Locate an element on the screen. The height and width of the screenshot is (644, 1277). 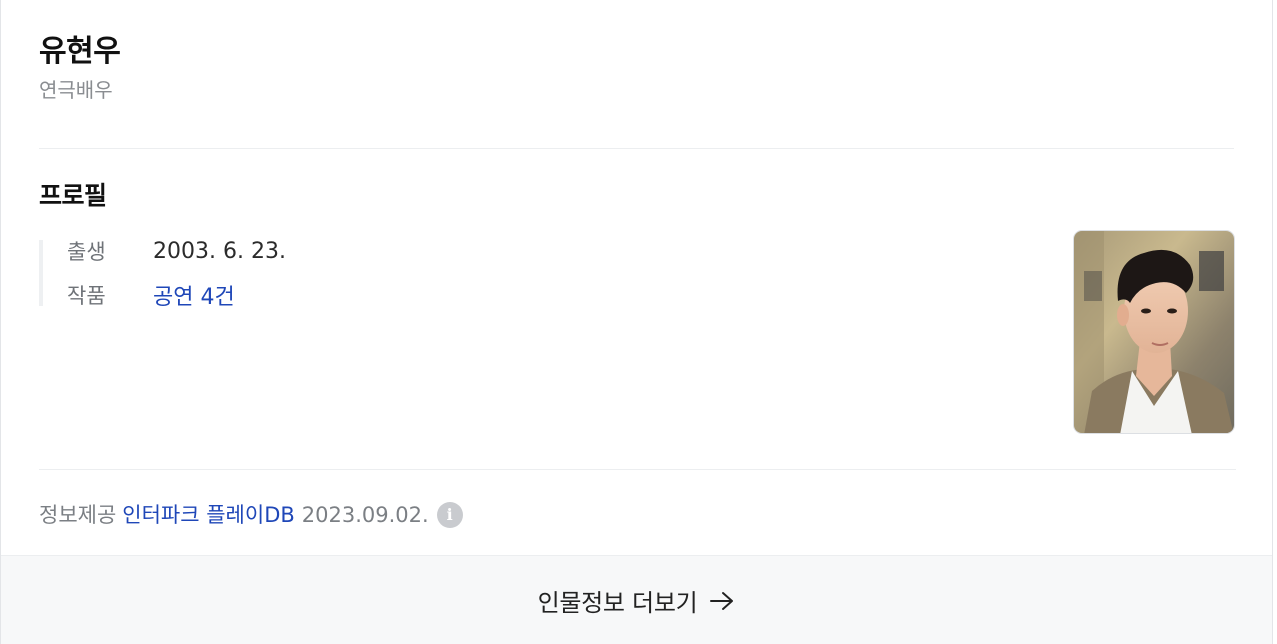
person-occupation: 연극배우 is located at coordinates (76, 90).